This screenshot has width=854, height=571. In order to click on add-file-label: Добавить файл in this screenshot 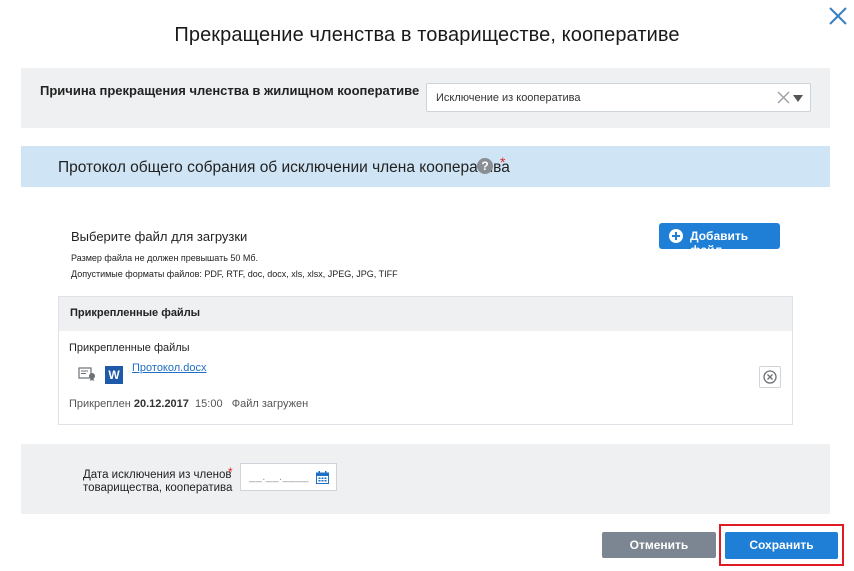, I will do `click(719, 243)`.